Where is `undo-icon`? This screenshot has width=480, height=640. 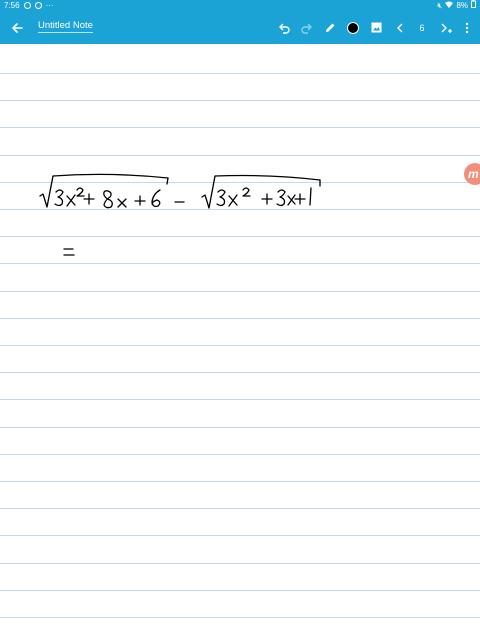 undo-icon is located at coordinates (284, 28).